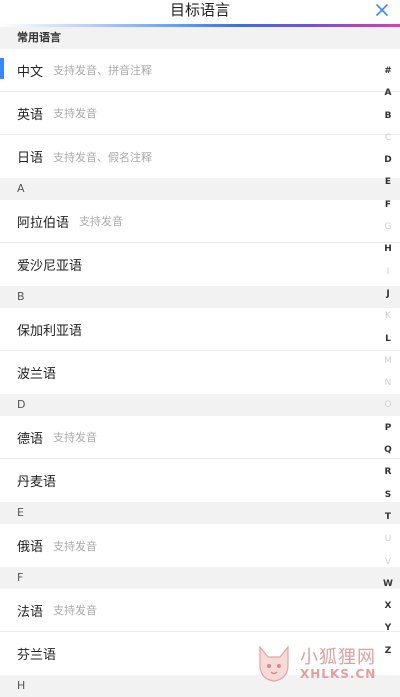 The image size is (400, 697). I want to click on watermark-domain: XHLKS.CN, so click(338, 674).